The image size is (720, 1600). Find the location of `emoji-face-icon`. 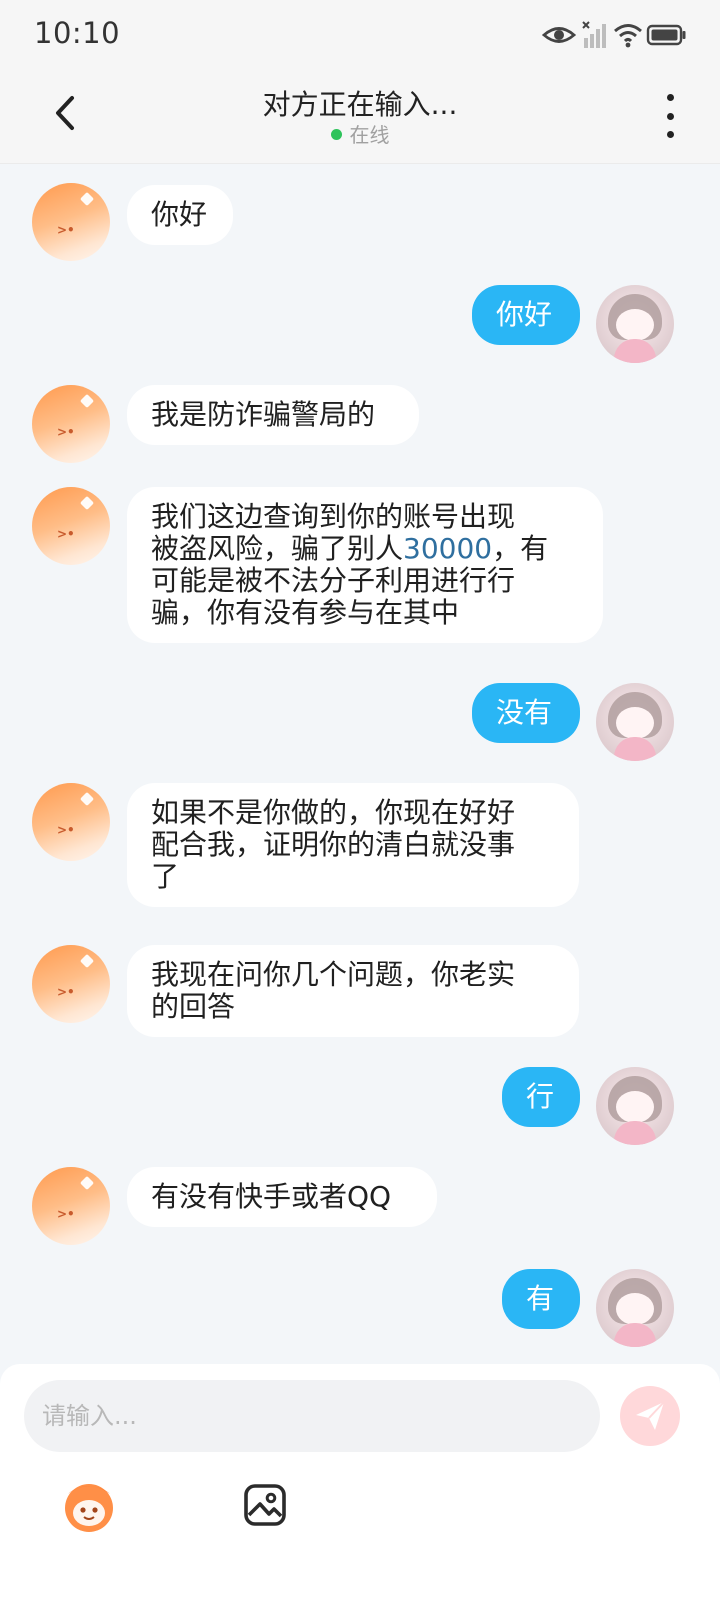

emoji-face-icon is located at coordinates (89, 1508).